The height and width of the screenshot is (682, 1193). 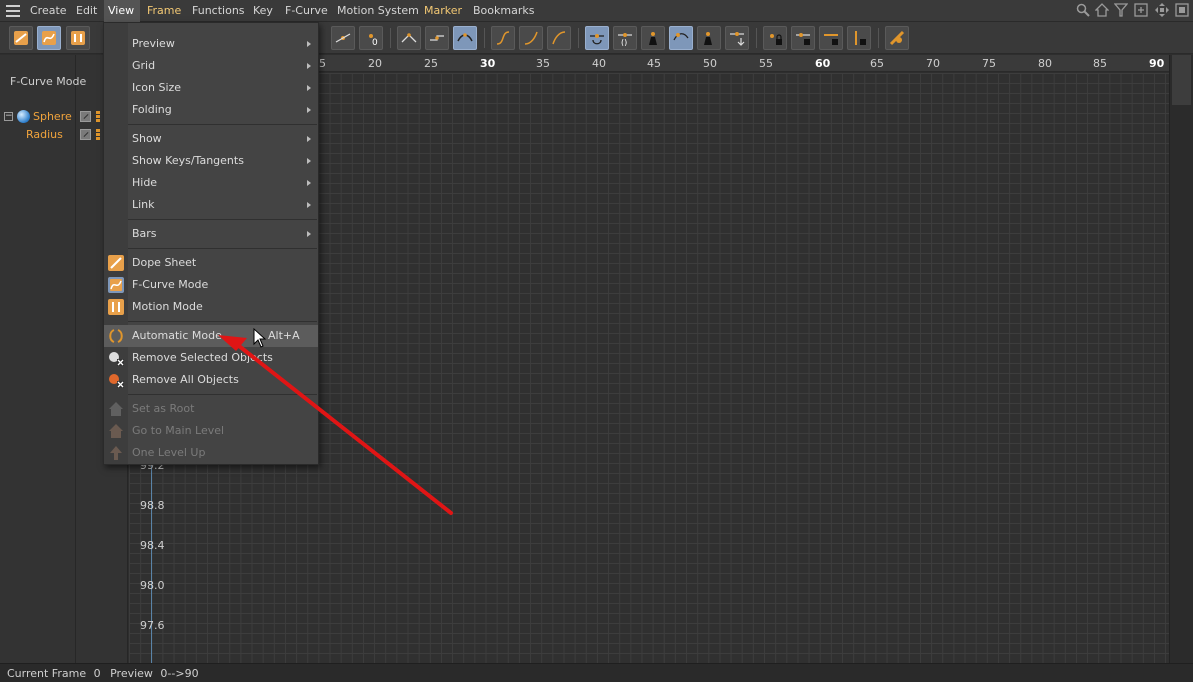 What do you see at coordinates (211, 263) in the screenshot?
I see `menu-item-dope-sheet: Dope Sheet` at bounding box center [211, 263].